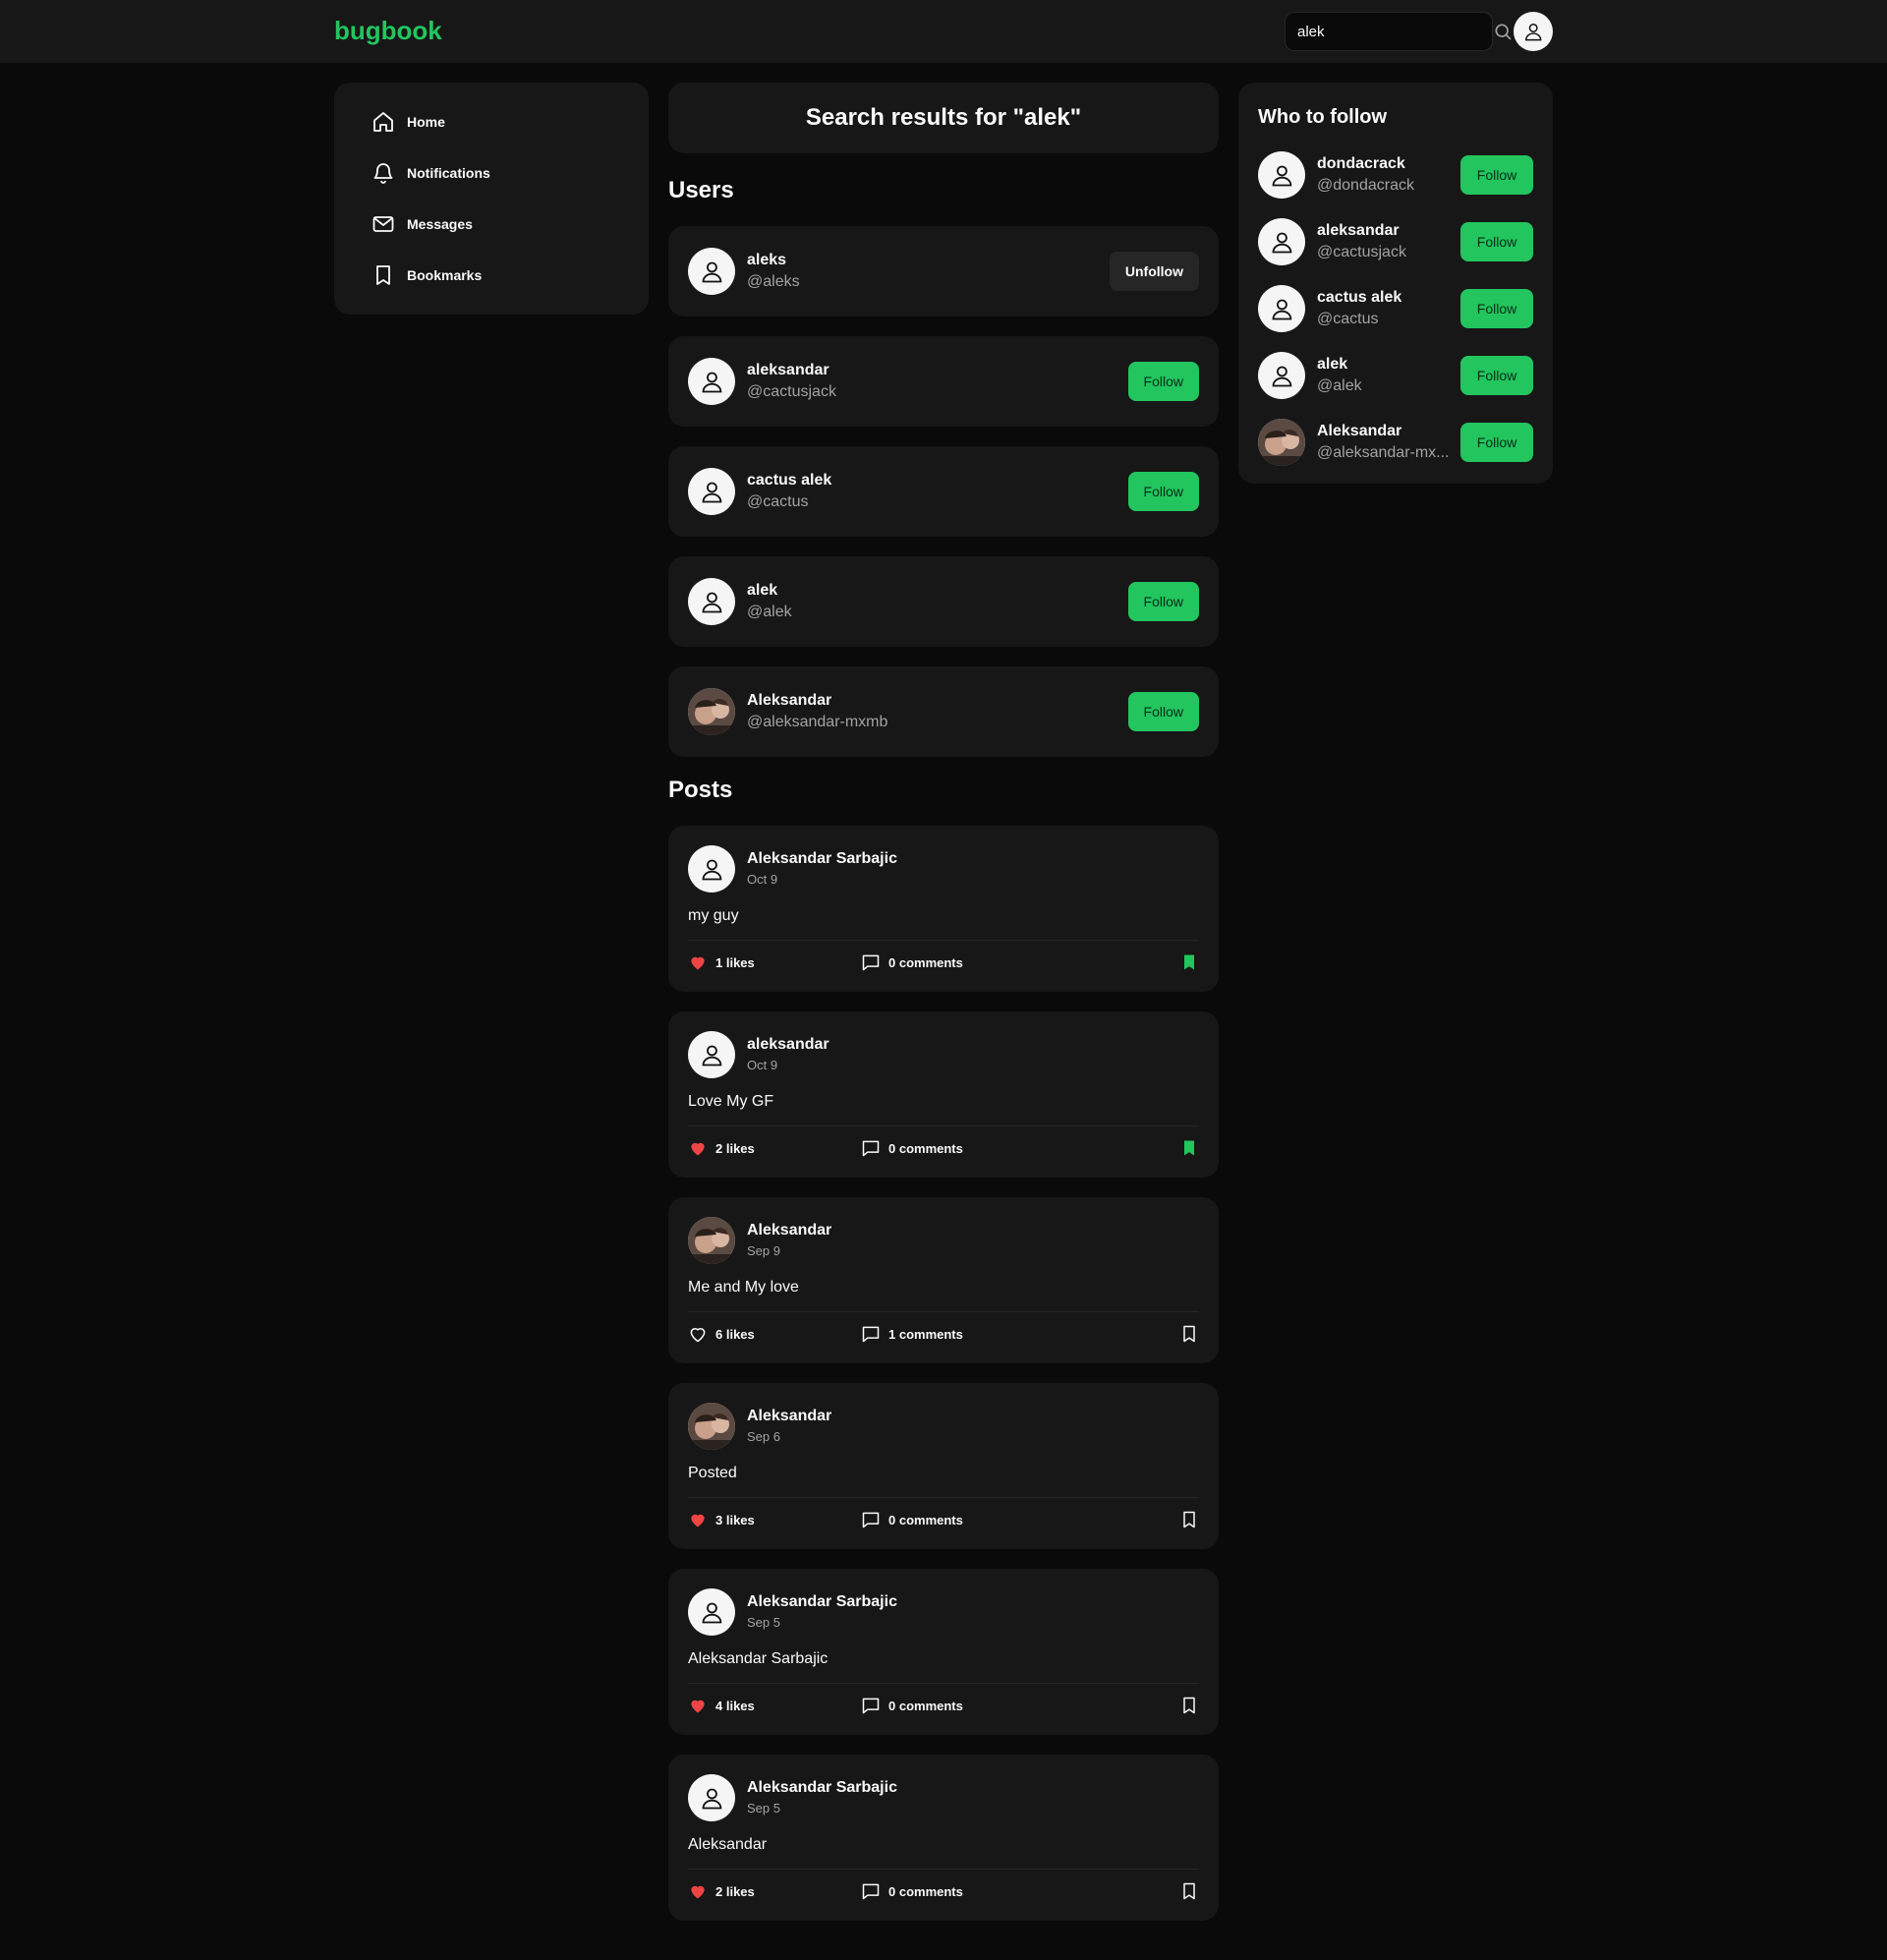  Describe the element at coordinates (1388, 298) in the screenshot. I see `suggested-user-name: cactus alek` at that location.